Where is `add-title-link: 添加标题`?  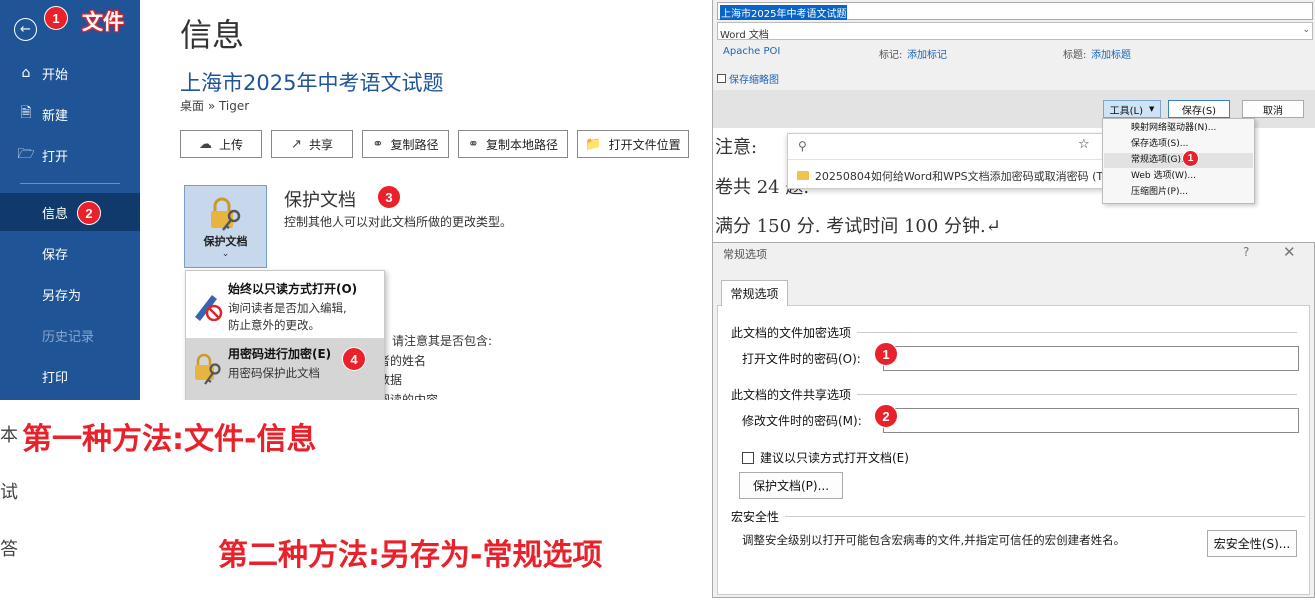 add-title-link: 添加标题 is located at coordinates (1111, 53).